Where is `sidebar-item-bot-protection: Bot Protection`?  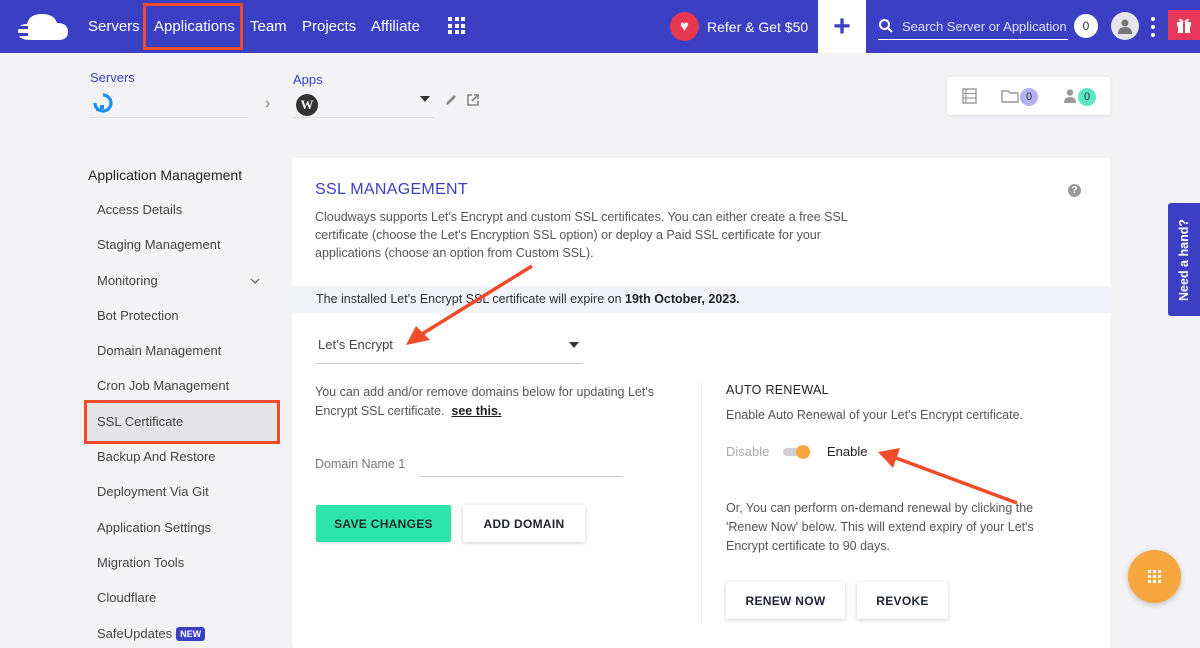
sidebar-item-bot-protection: Bot Protection is located at coordinates (138, 315).